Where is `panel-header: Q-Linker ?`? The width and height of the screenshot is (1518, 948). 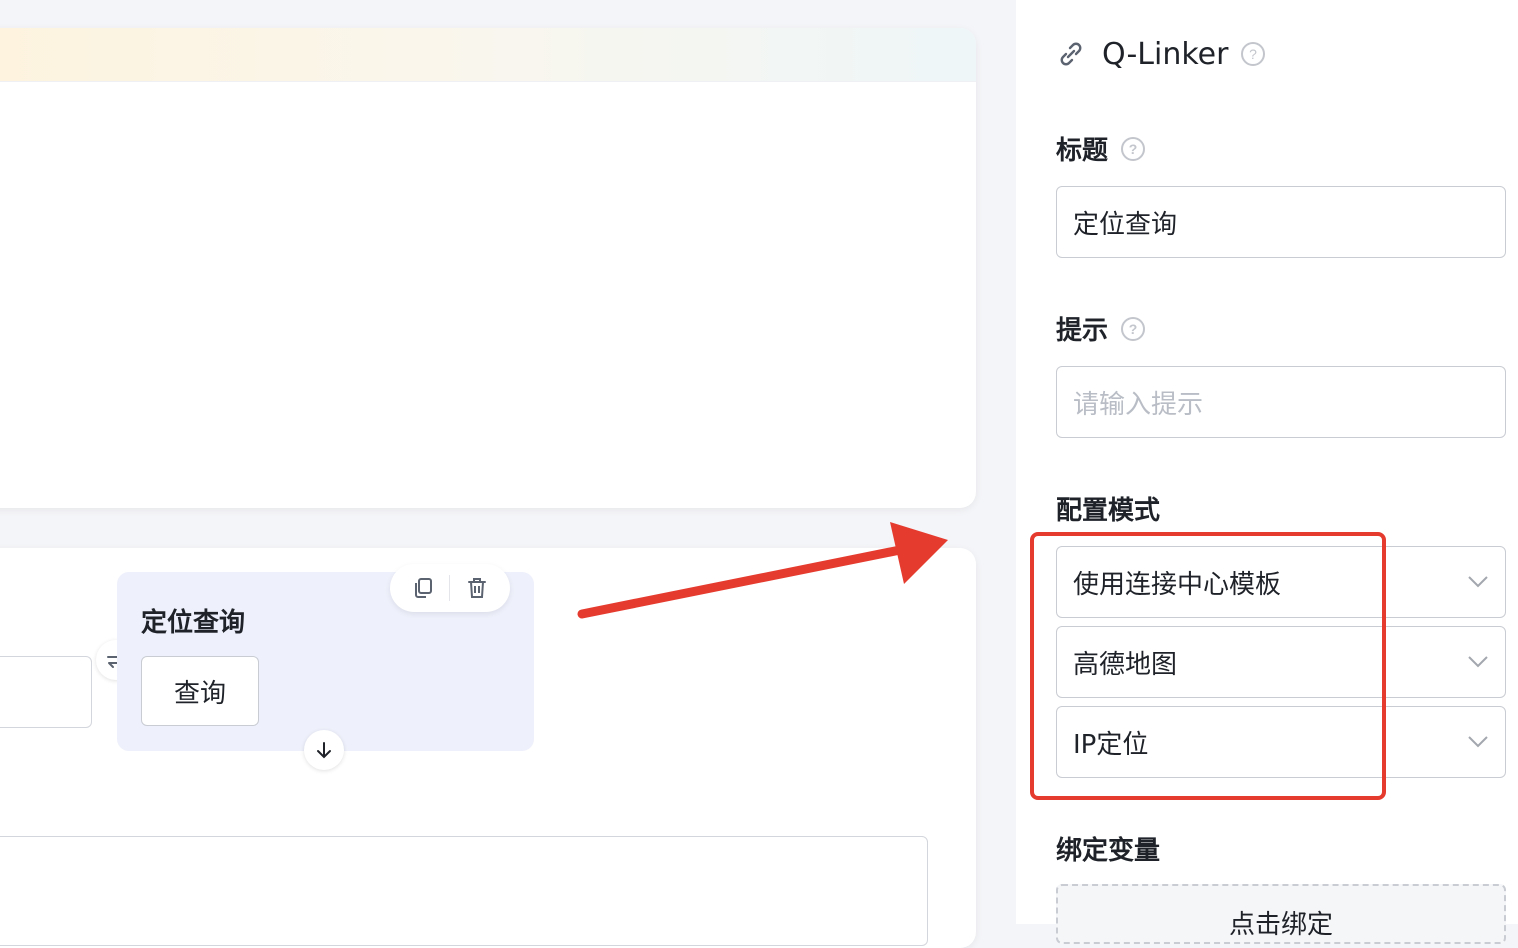 panel-header: Q-Linker ? is located at coordinates (1161, 54).